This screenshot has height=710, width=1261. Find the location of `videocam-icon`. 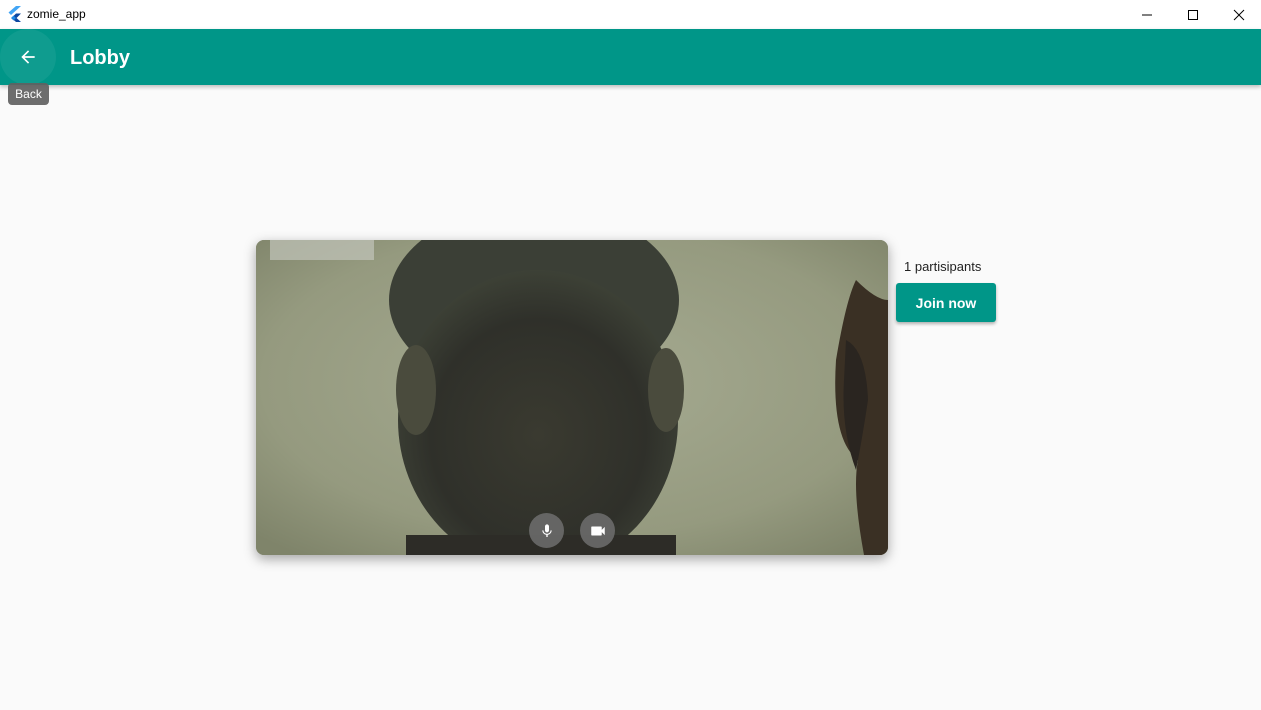

videocam-icon is located at coordinates (597, 530).